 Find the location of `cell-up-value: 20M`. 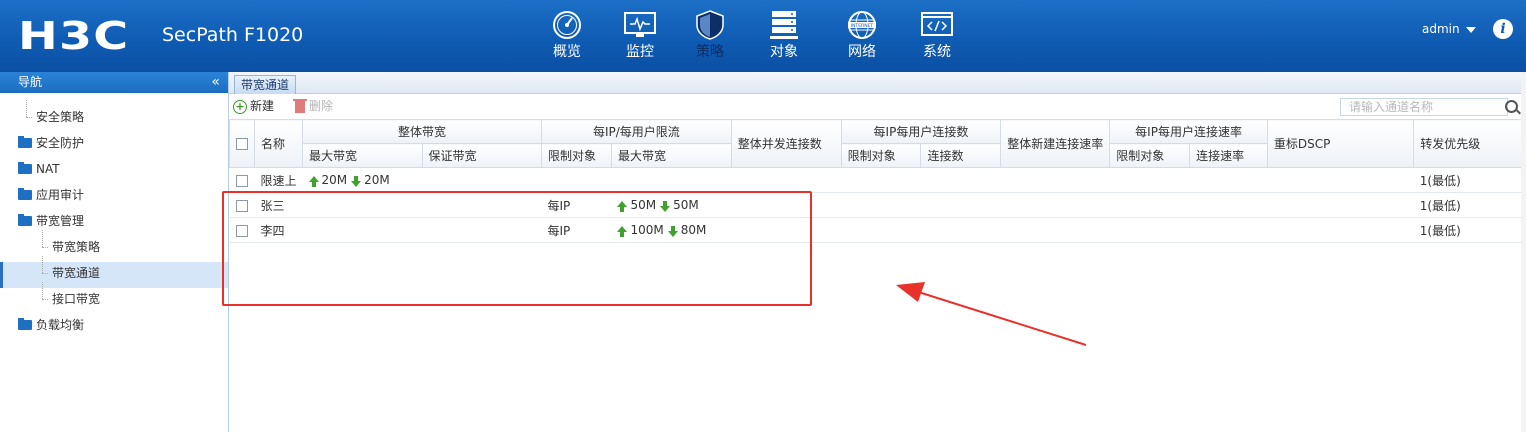

cell-up-value: 20M is located at coordinates (334, 180).